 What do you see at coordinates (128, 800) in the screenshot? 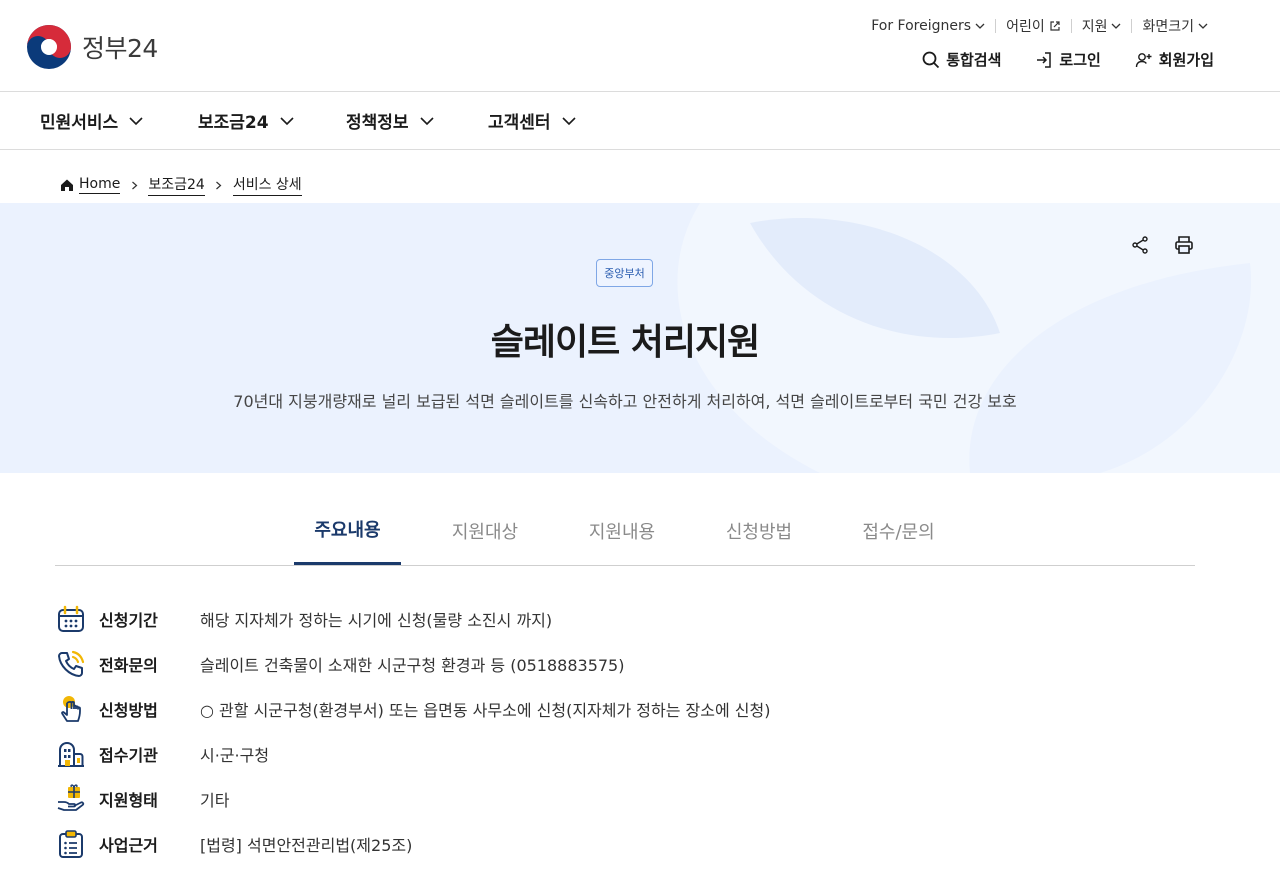
I see `info-label: 지원형태` at bounding box center [128, 800].